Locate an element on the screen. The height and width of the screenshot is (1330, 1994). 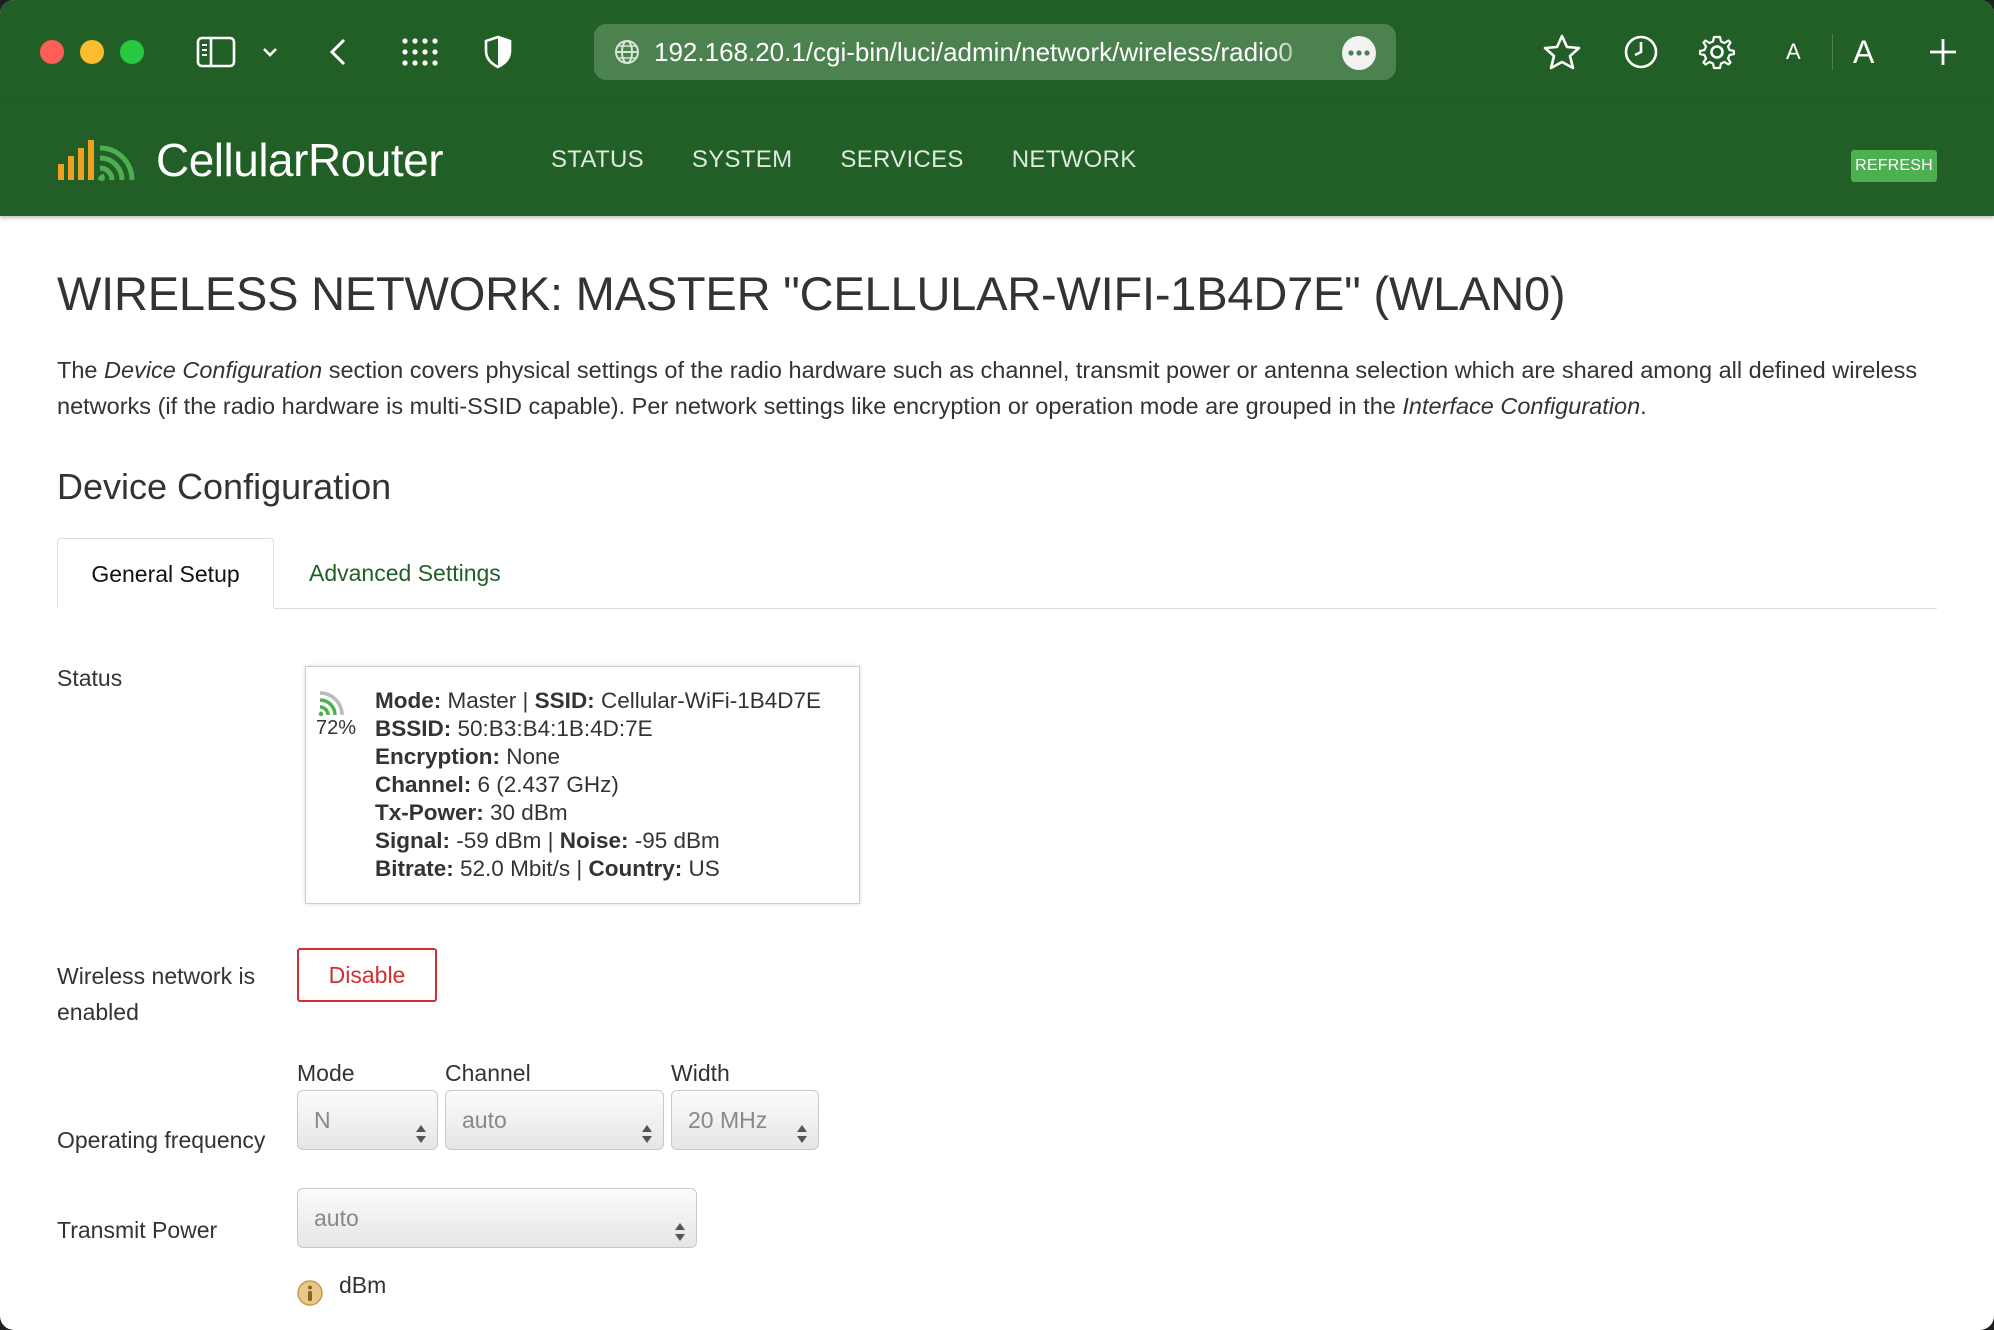
signal-value: -59 dBm is located at coordinates (499, 840).